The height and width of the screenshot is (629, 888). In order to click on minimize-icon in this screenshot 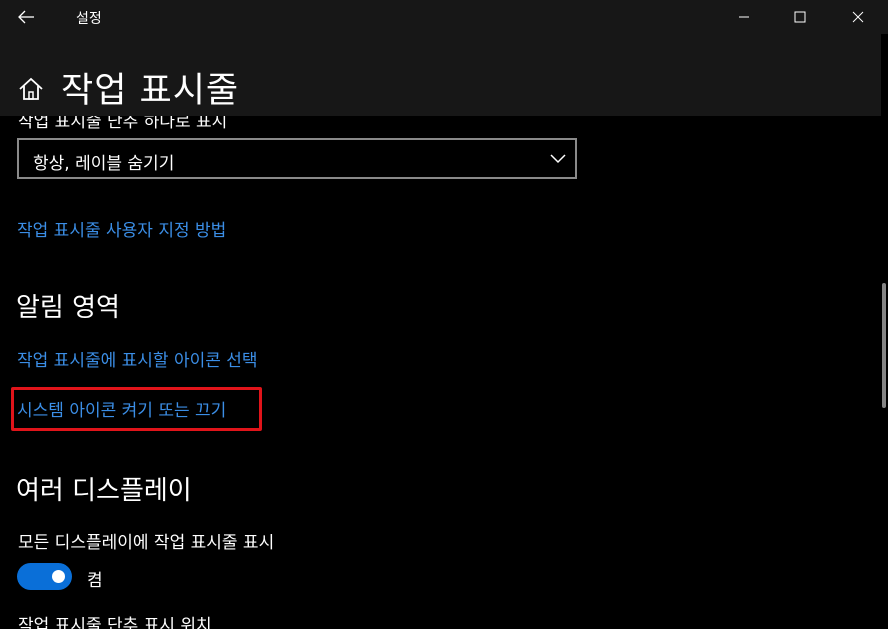, I will do `click(744, 17)`.